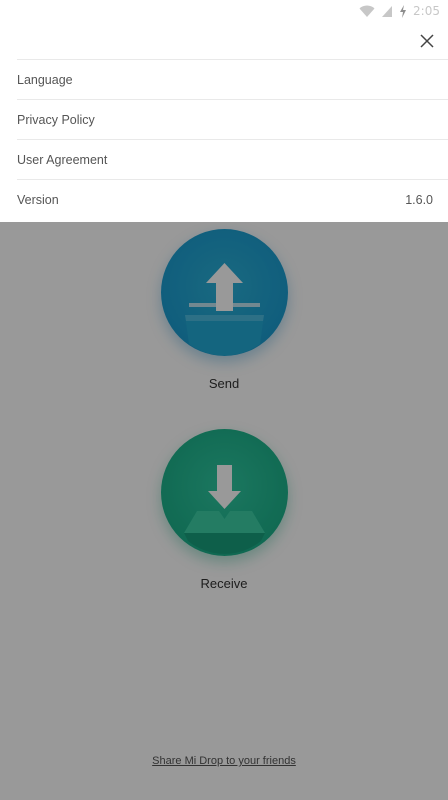  Describe the element at coordinates (45, 79) in the screenshot. I see `menu-item-label: Language` at that location.